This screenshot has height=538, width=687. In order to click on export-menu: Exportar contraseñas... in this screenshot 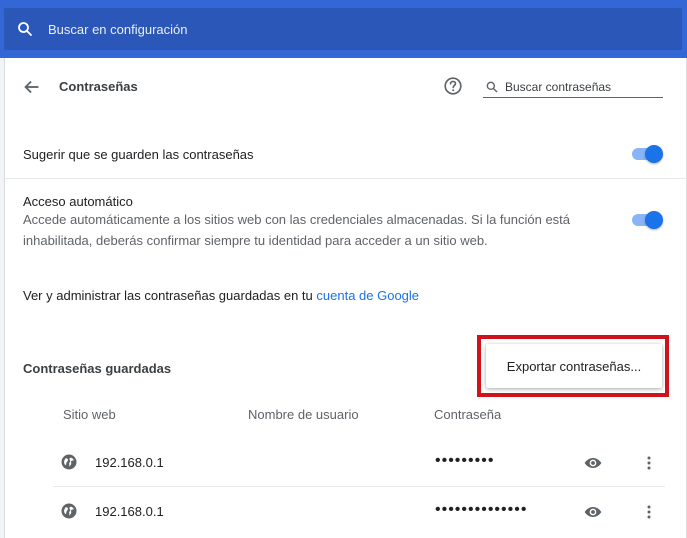, I will do `click(574, 366)`.